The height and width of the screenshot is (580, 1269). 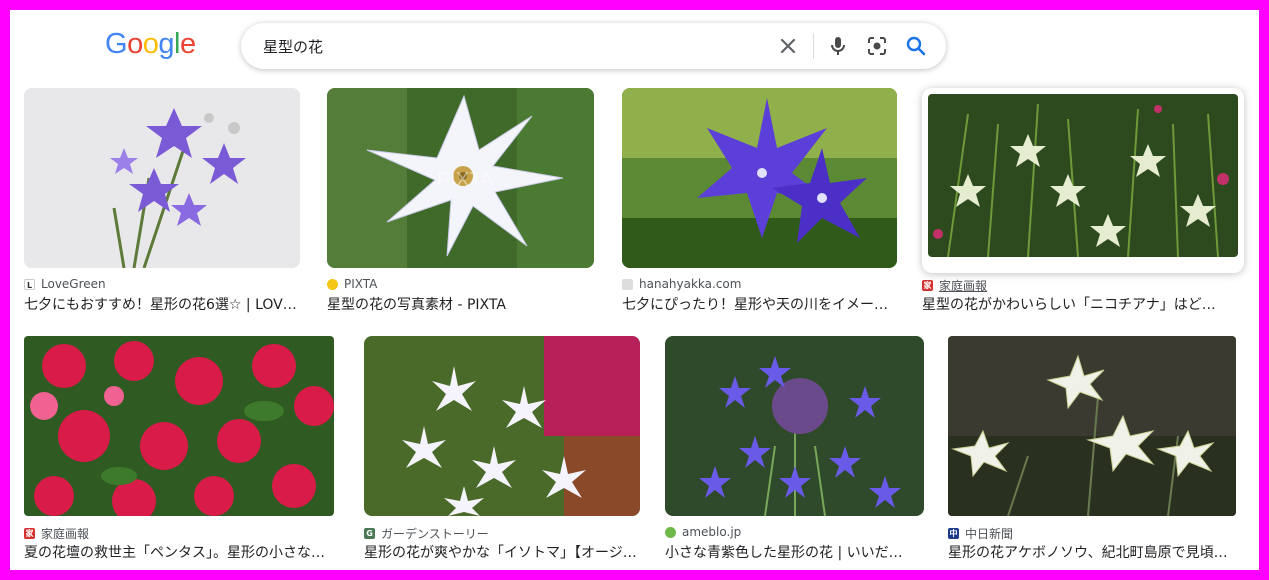 I want to click on result-source: 中 中日新聞, so click(x=980, y=533).